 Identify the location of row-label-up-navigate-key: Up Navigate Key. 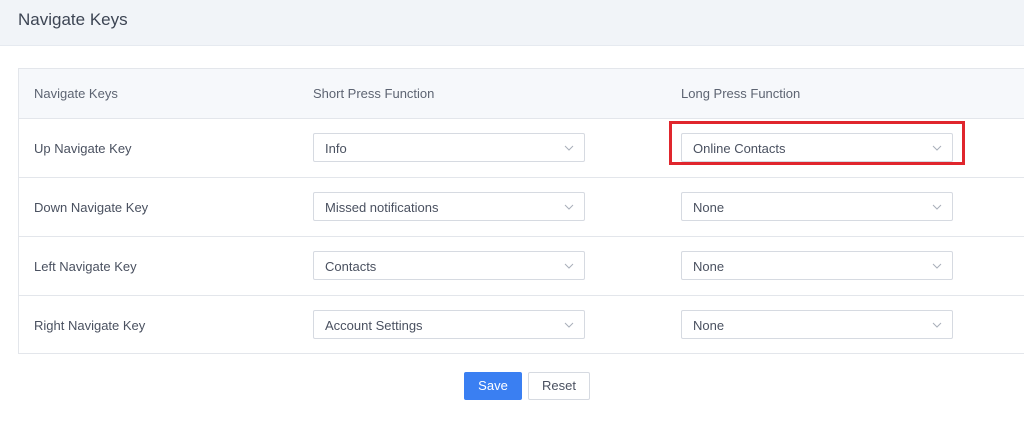
(83, 148).